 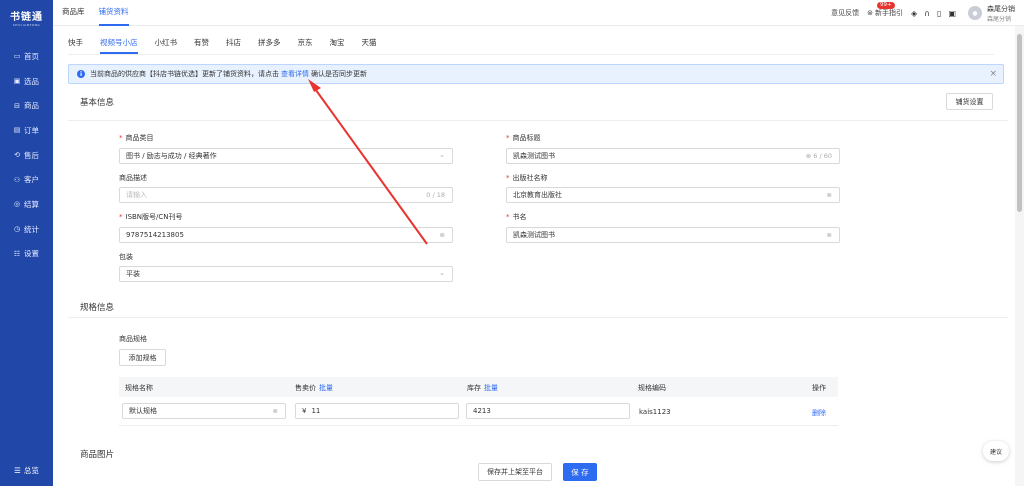 What do you see at coordinates (939, 13) in the screenshot?
I see `document-icon: ▯` at bounding box center [939, 13].